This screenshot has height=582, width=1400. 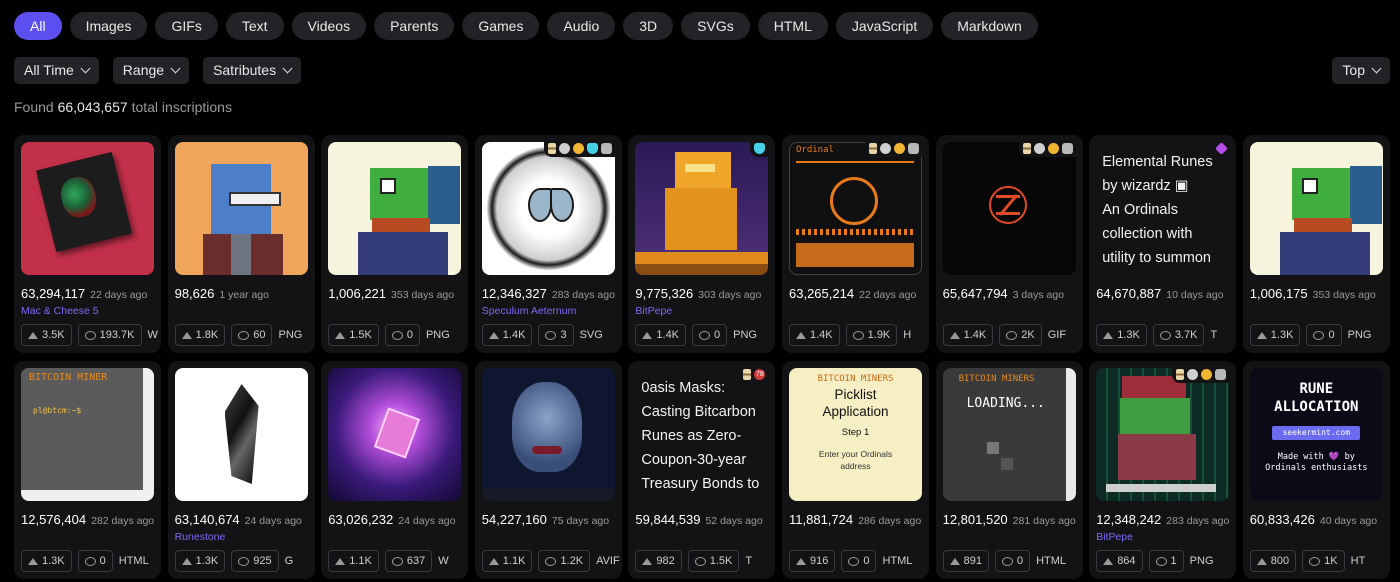 I want to click on inscription-card: 63,026,232 24 days ago 1.1K 637 W, so click(x=395, y=470).